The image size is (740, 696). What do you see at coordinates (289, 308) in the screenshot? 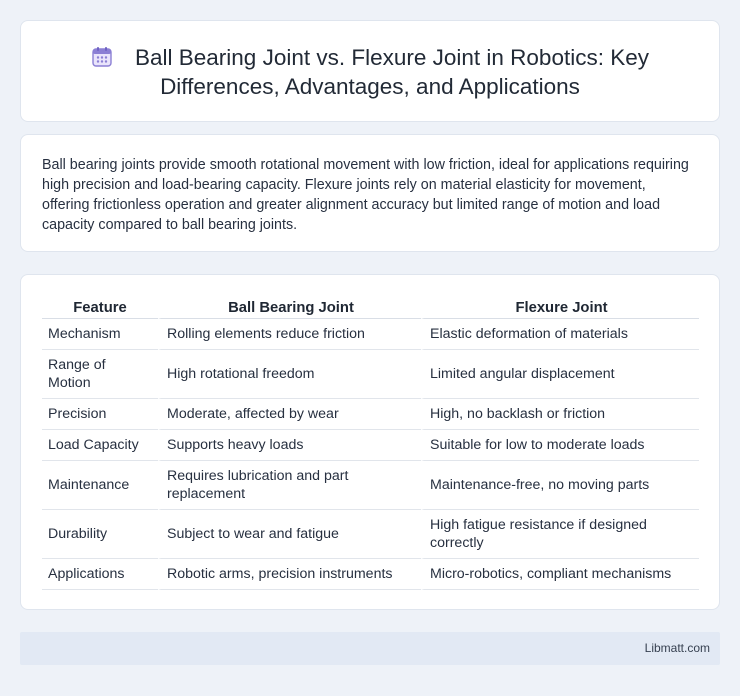
I see `column-header-ball-bearing: Ball Bearing Joint` at bounding box center [289, 308].